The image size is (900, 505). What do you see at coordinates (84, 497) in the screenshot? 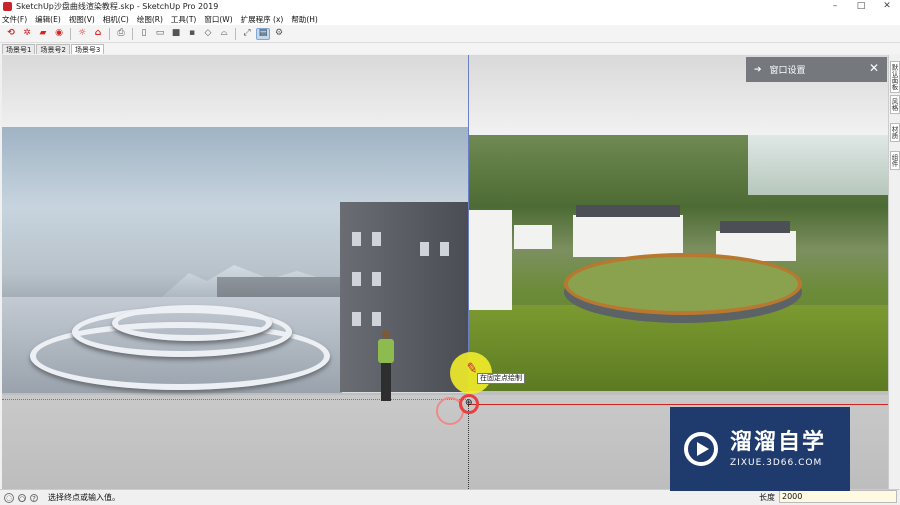
I see `status-message: 选择终点或输入值。` at bounding box center [84, 497].